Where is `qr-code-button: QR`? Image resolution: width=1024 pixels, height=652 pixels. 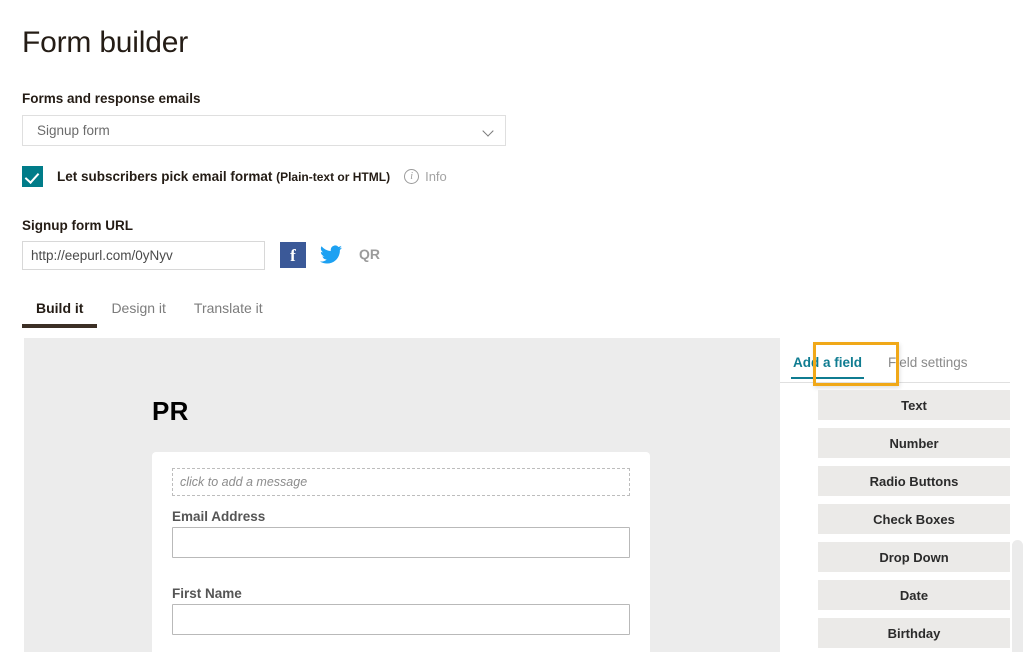
qr-code-button: QR is located at coordinates (369, 254).